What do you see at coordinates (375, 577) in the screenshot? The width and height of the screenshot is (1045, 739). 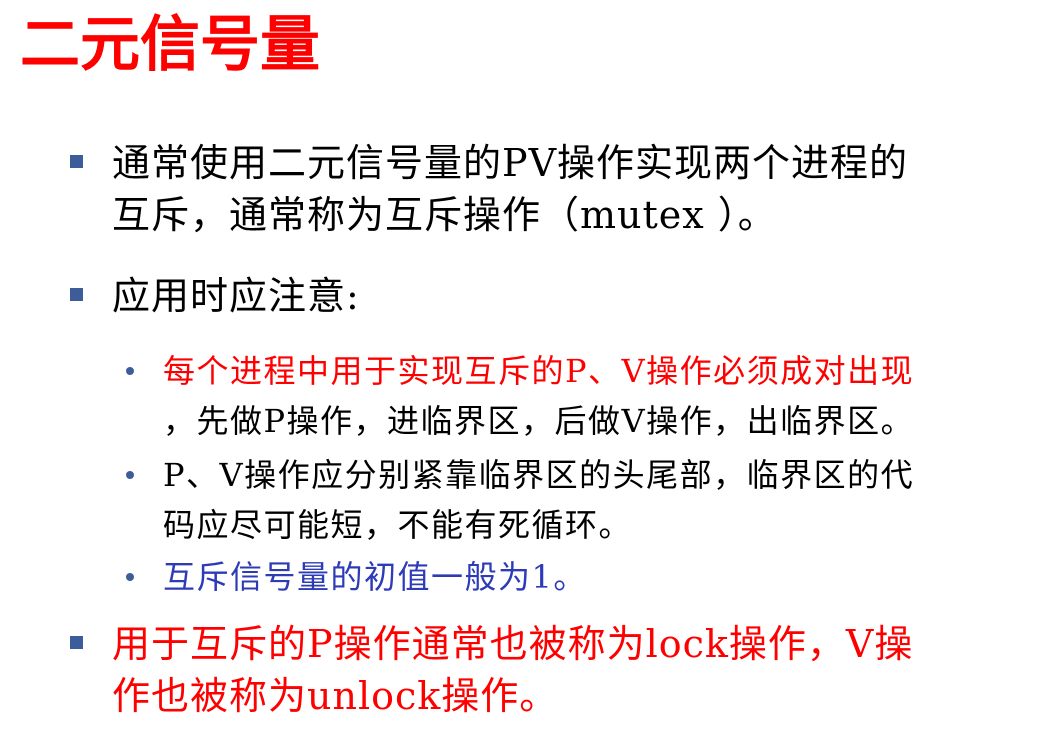 I see `sub-bullet-3-text: 互斥信号量的初值一般为1。` at bounding box center [375, 577].